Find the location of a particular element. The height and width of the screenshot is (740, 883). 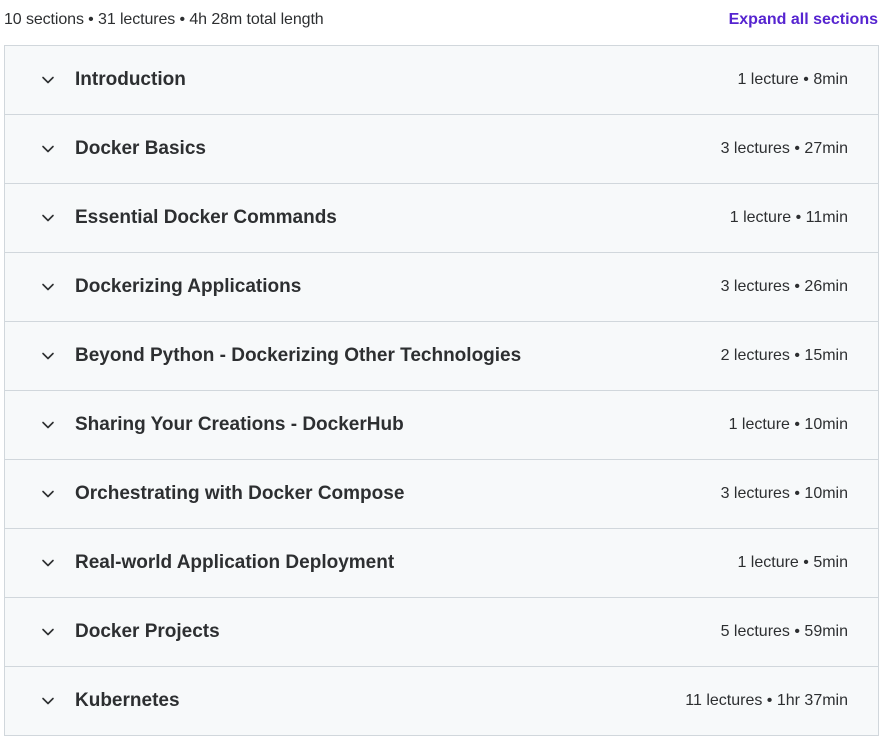

section-meta: 2 lectures • 15min is located at coordinates (784, 355).